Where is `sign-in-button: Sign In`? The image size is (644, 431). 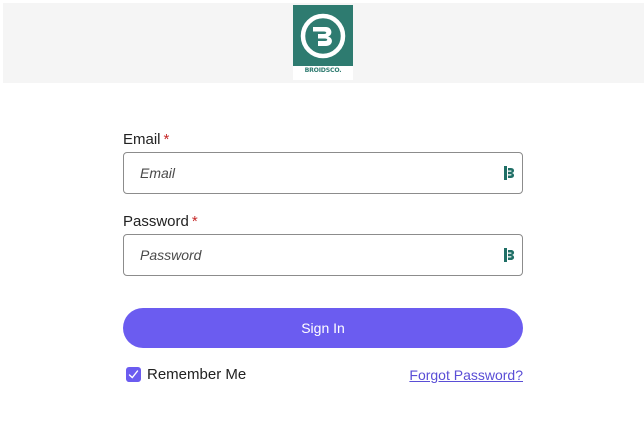
sign-in-button: Sign In is located at coordinates (323, 328).